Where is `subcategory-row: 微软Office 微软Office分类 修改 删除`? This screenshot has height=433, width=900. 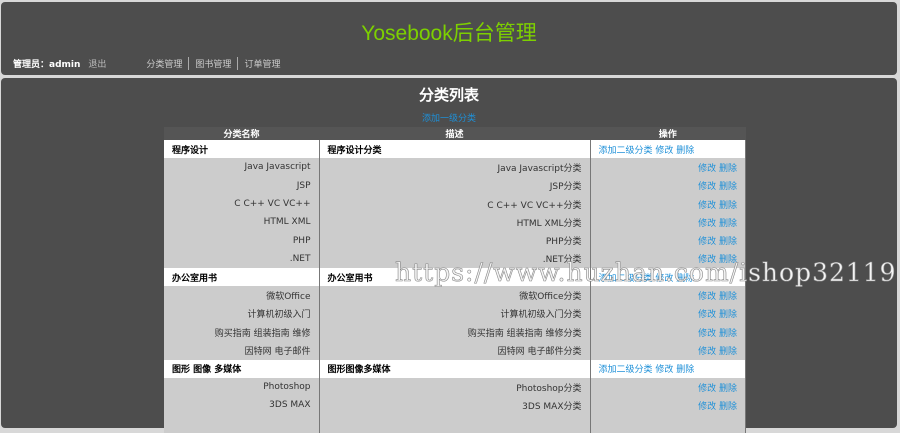 subcategory-row: 微软Office 微软Office分类 修改 删除 is located at coordinates (455, 295).